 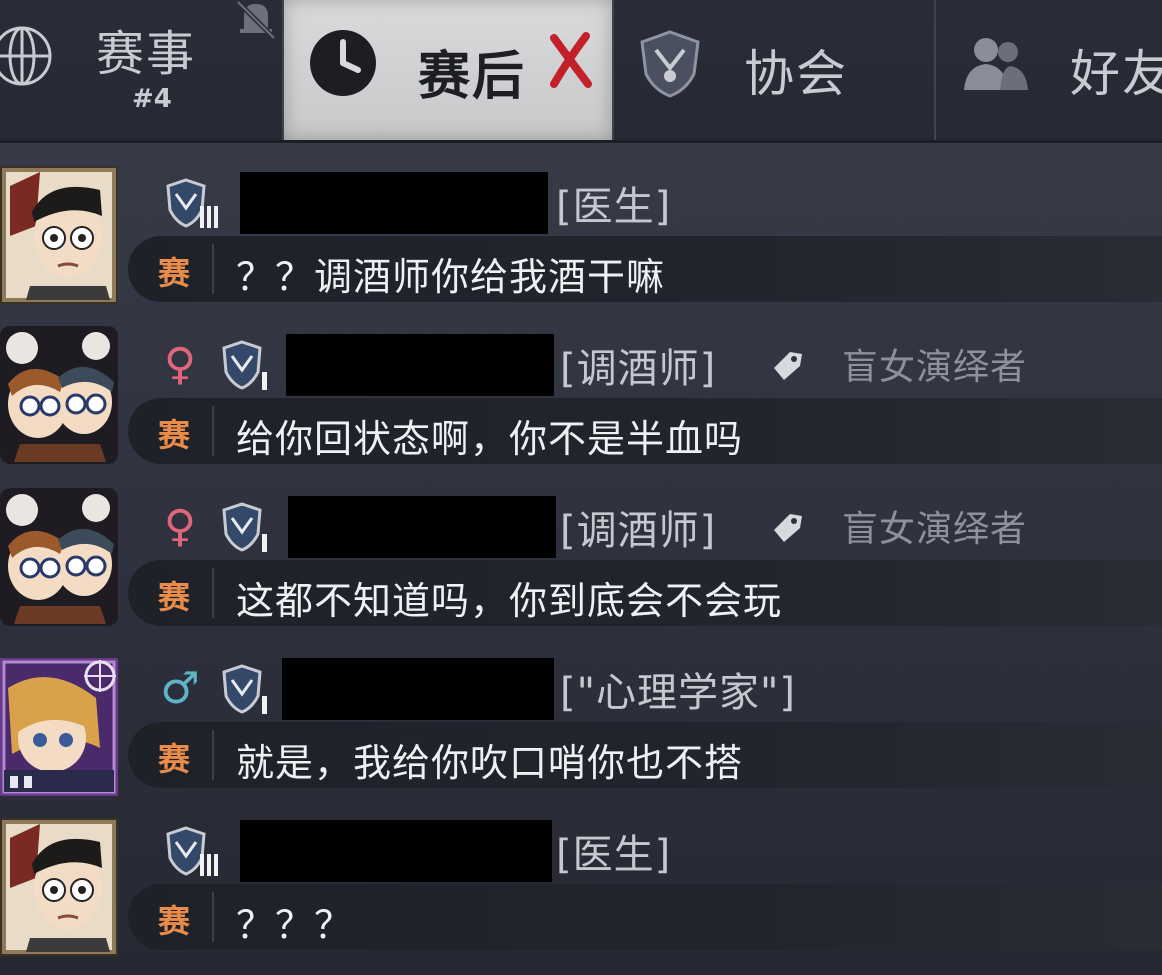 I want to click on tab-post-match-label: 赛后, so click(x=472, y=77).